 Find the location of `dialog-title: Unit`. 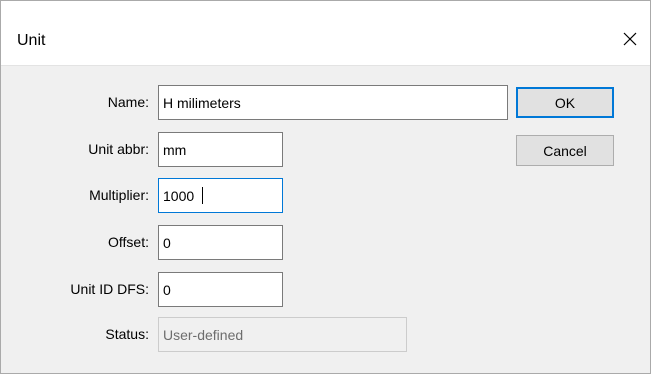

dialog-title: Unit is located at coordinates (31, 40).